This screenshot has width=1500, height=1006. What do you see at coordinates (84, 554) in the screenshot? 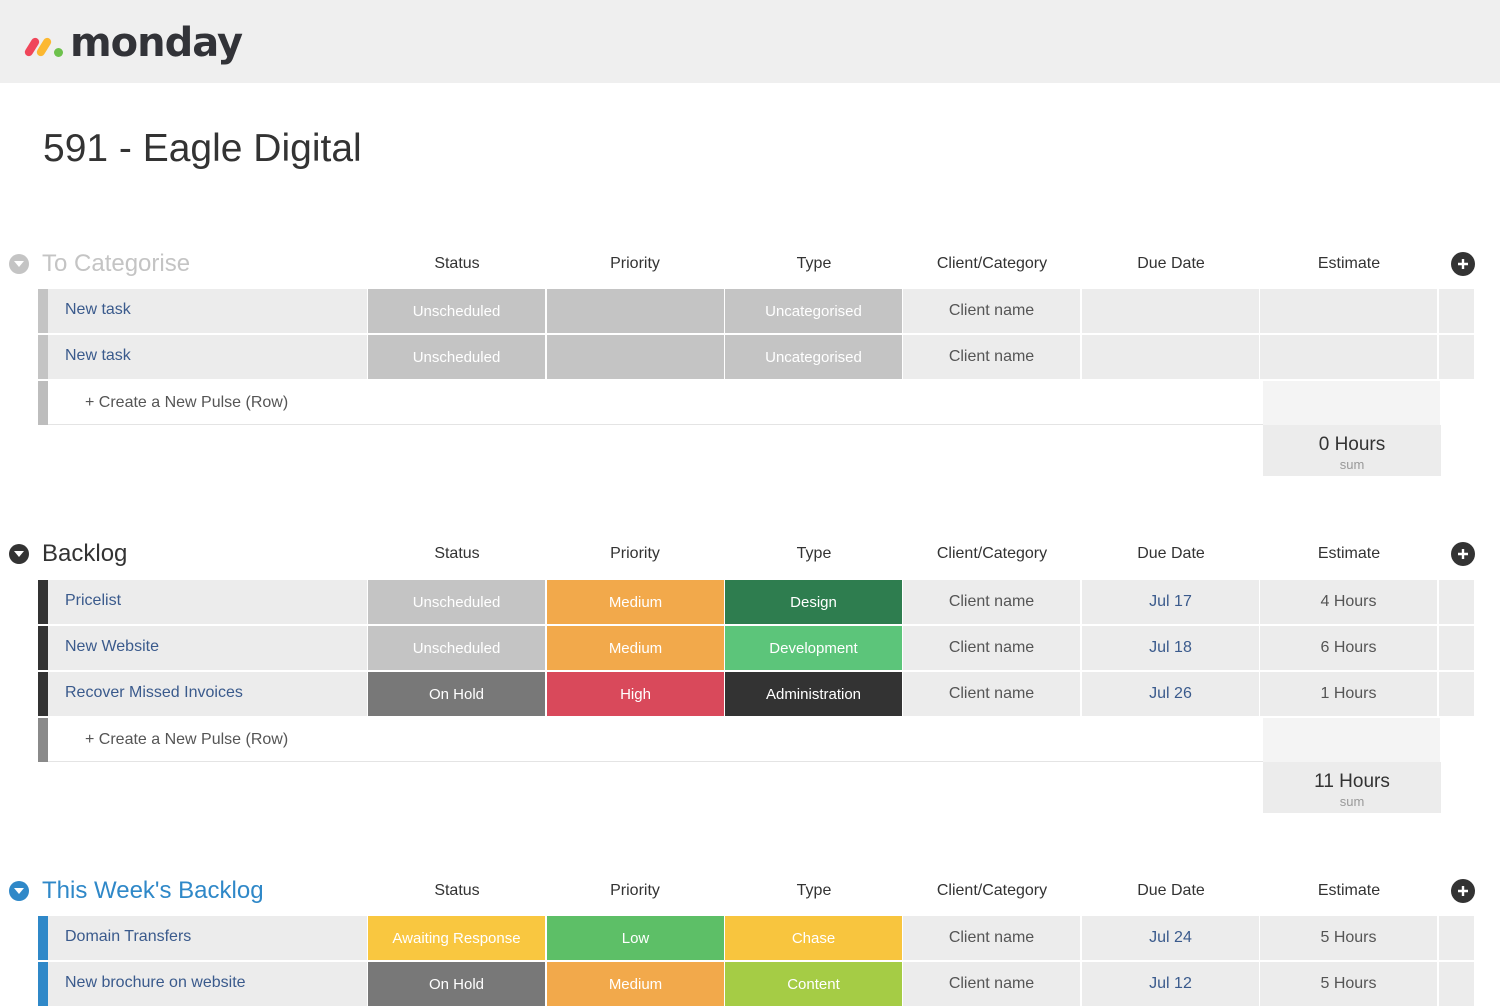
I see `group-title: Backlog` at bounding box center [84, 554].